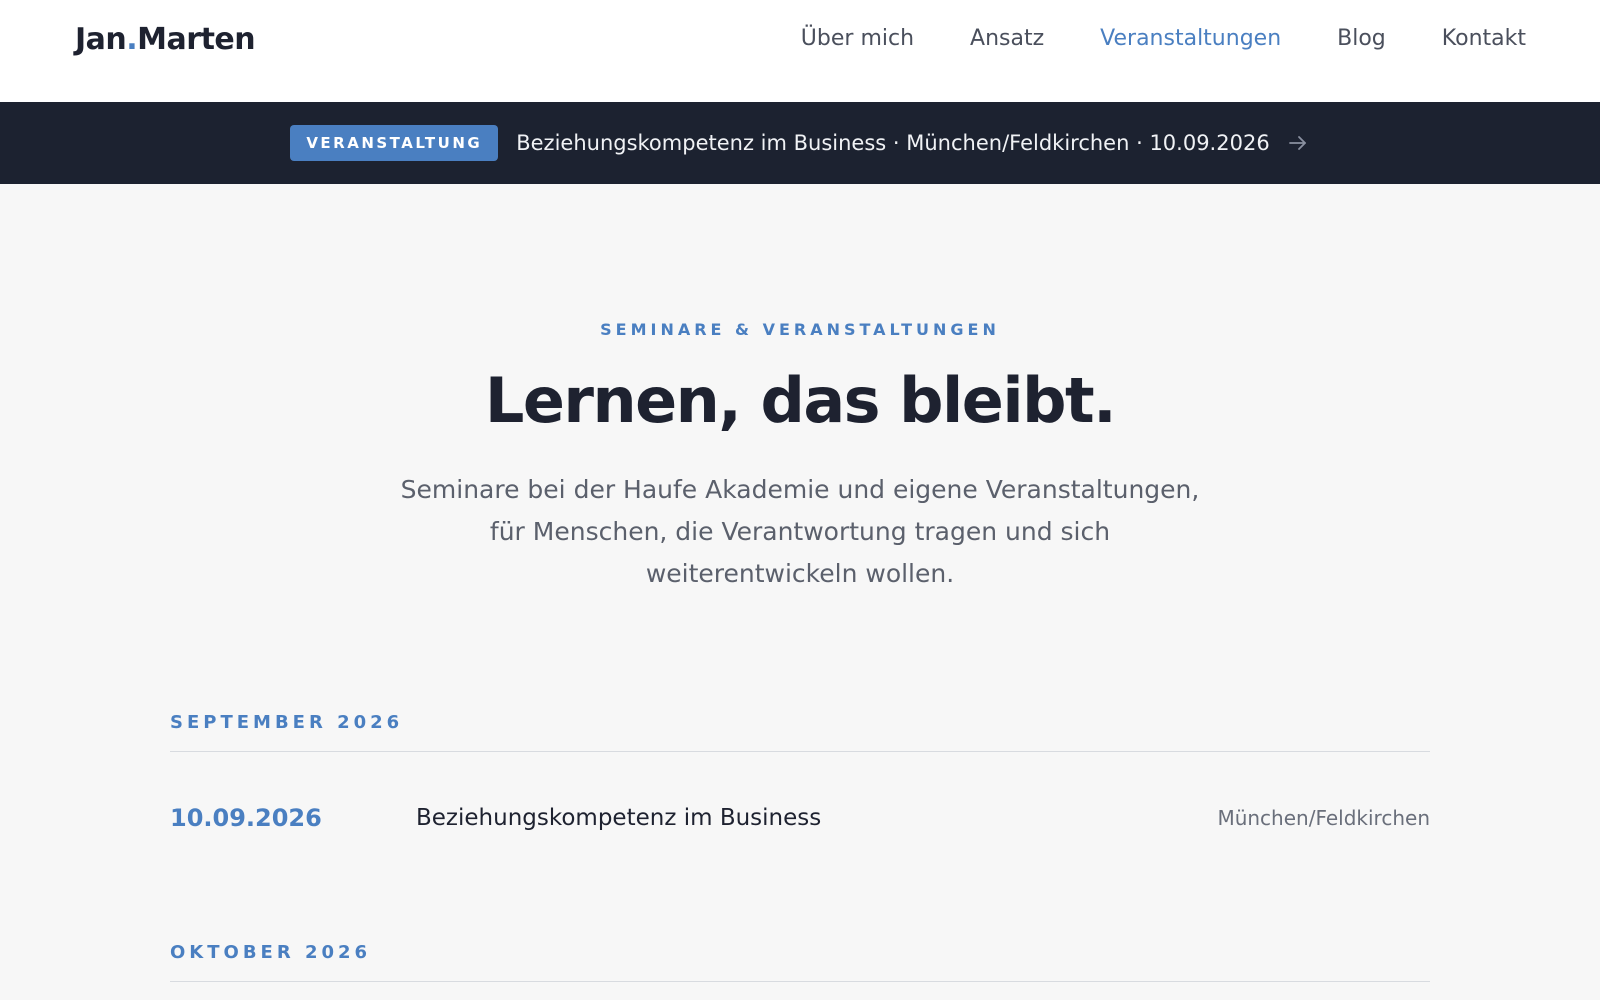 The height and width of the screenshot is (1000, 1600). What do you see at coordinates (800, 400) in the screenshot?
I see `page-title: Lernen, das bleibt.` at bounding box center [800, 400].